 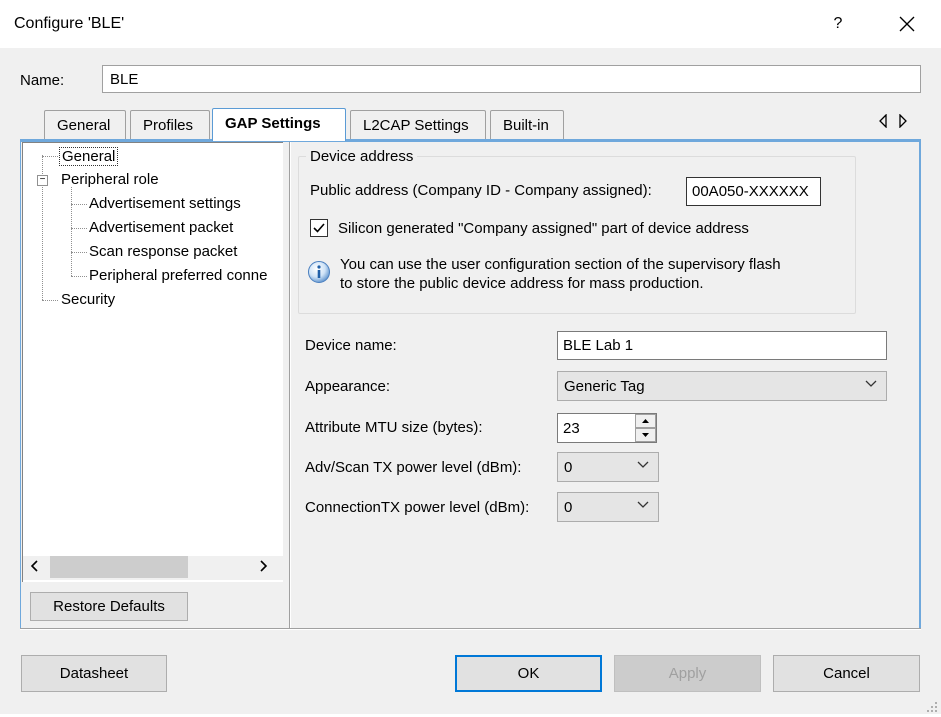 What do you see at coordinates (920, 386) in the screenshot?
I see `tab-page-right-border` at bounding box center [920, 386].